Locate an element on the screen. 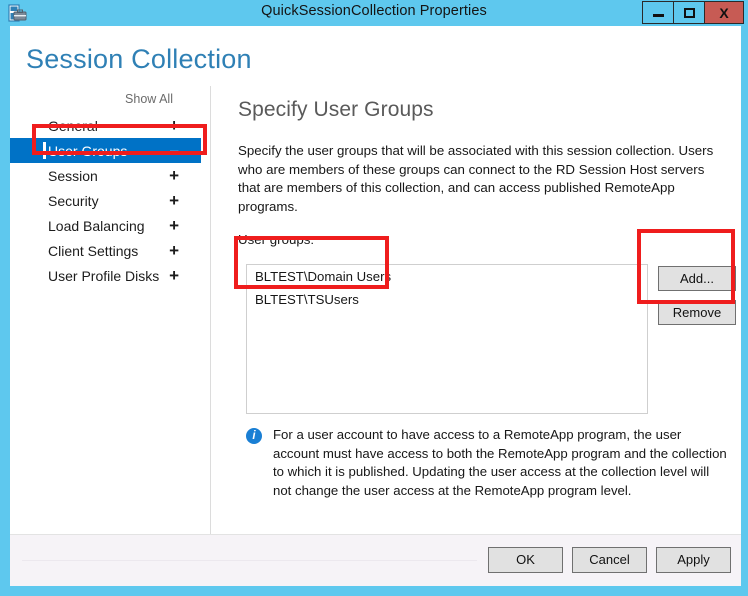  minimize-icon is located at coordinates (658, 15).